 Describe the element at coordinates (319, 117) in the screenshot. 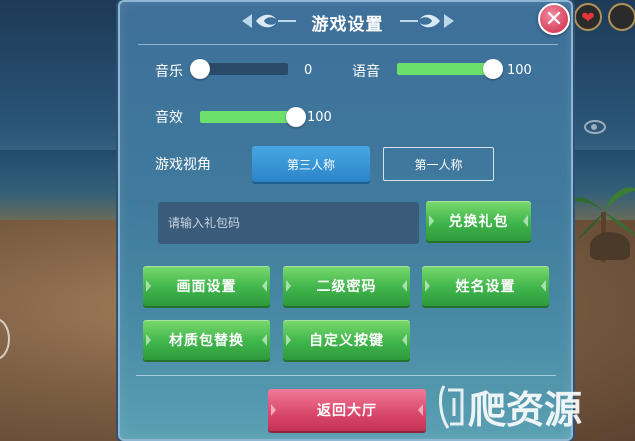

I see `sfx-value: 100` at that location.